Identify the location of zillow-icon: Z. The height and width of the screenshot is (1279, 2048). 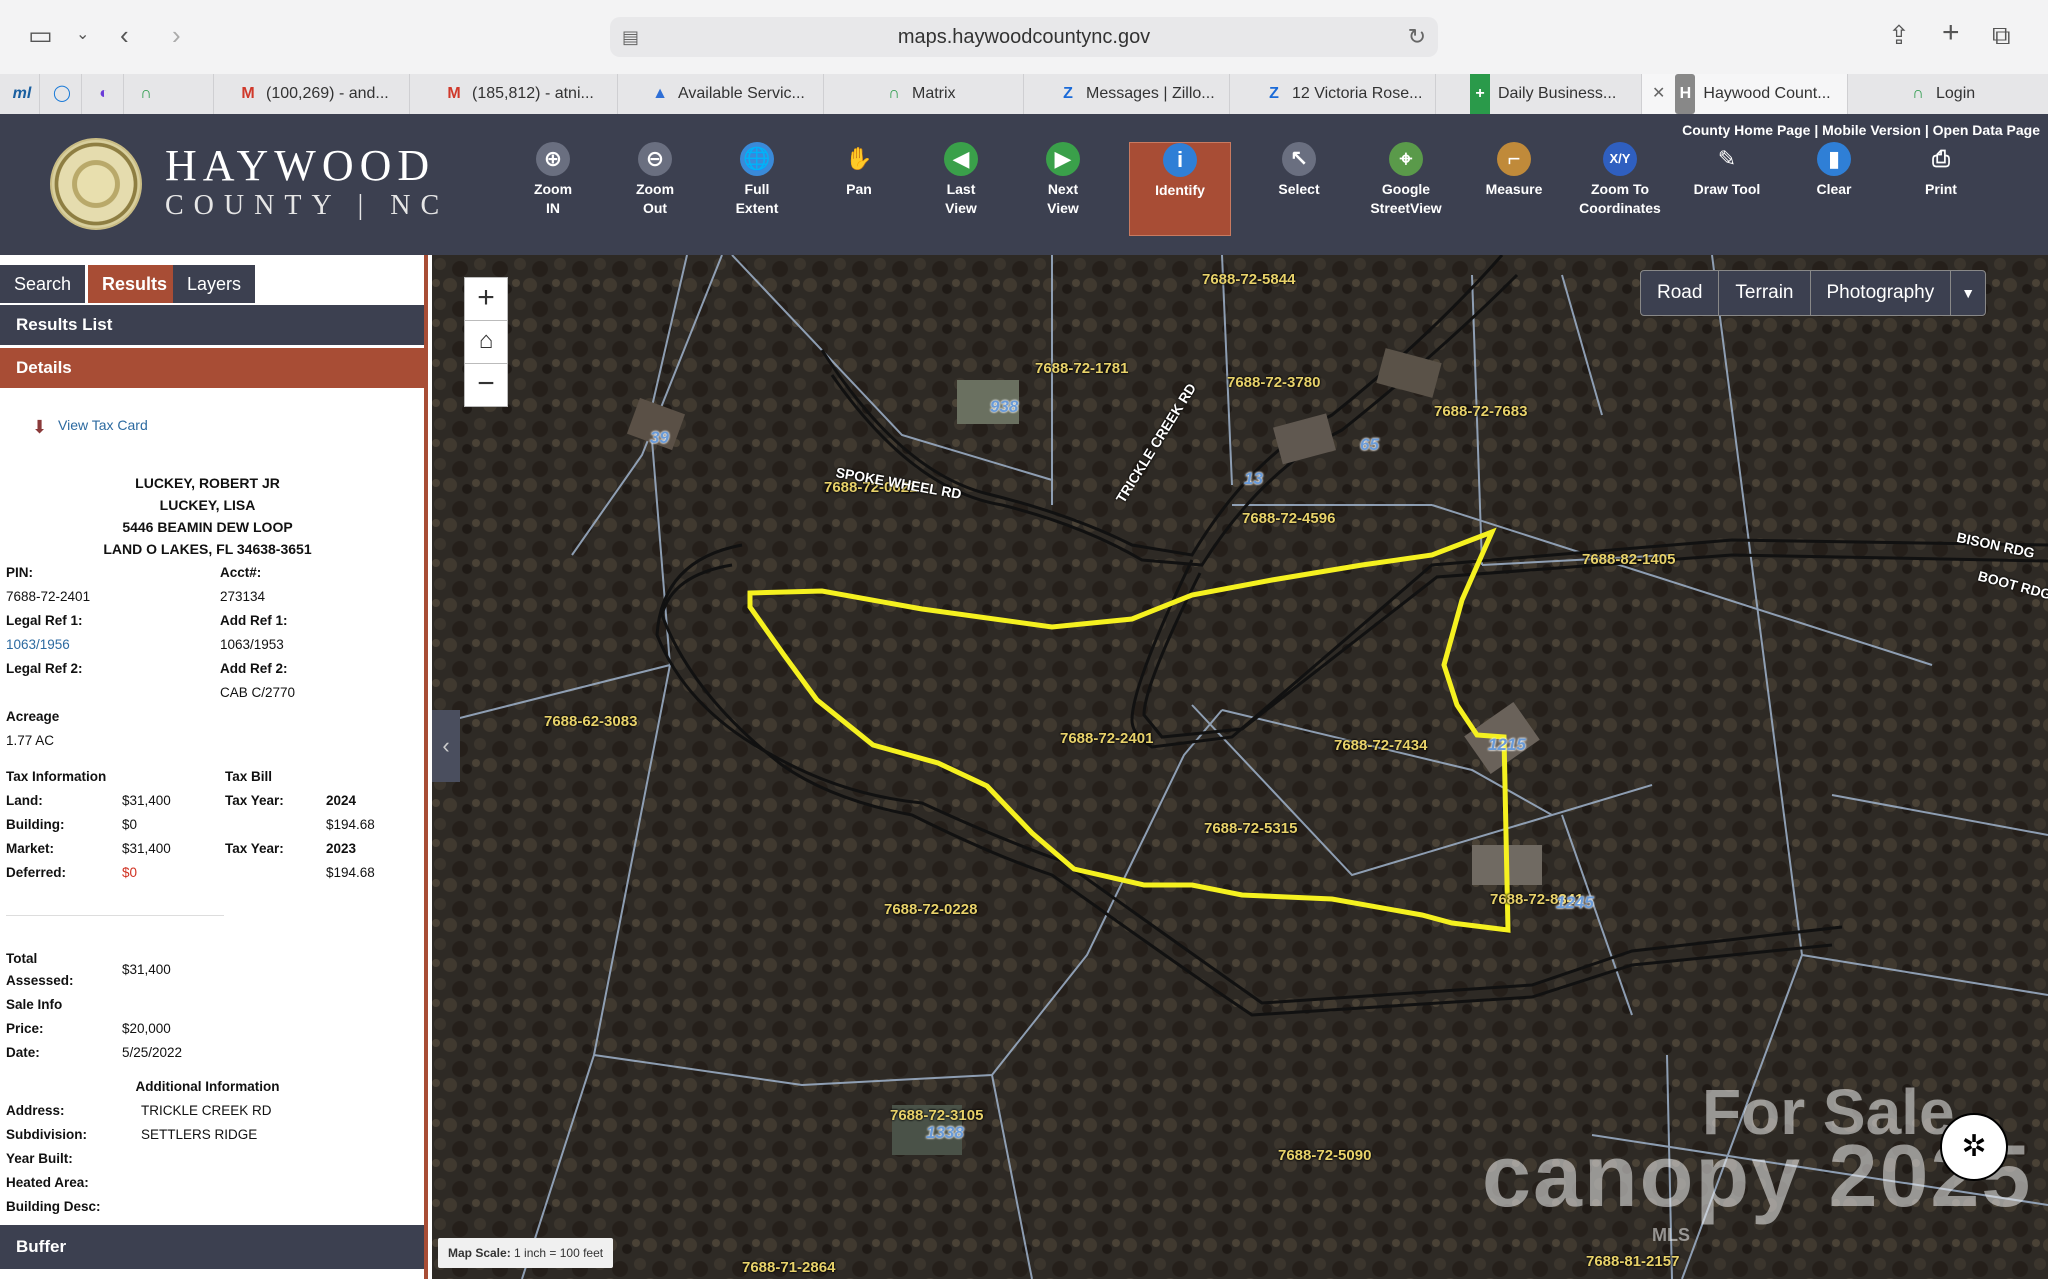
(1274, 93).